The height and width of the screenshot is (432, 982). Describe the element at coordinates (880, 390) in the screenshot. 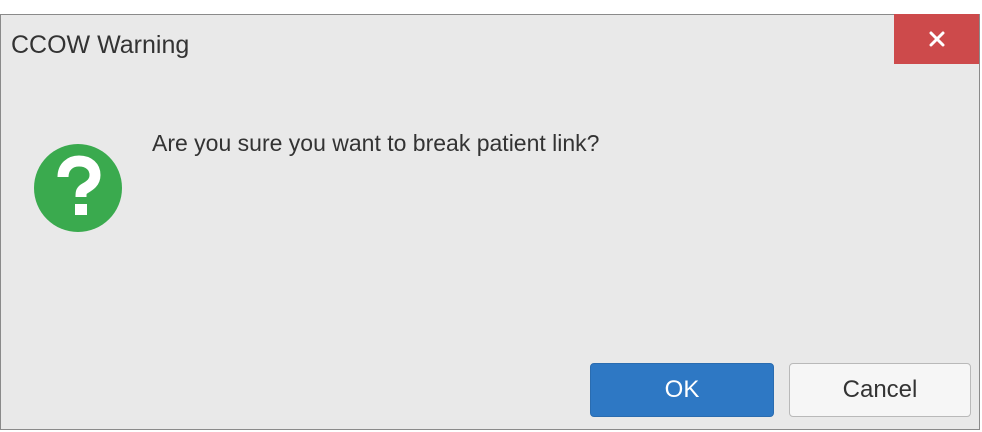

I see `cancel-button: Cancel` at that location.